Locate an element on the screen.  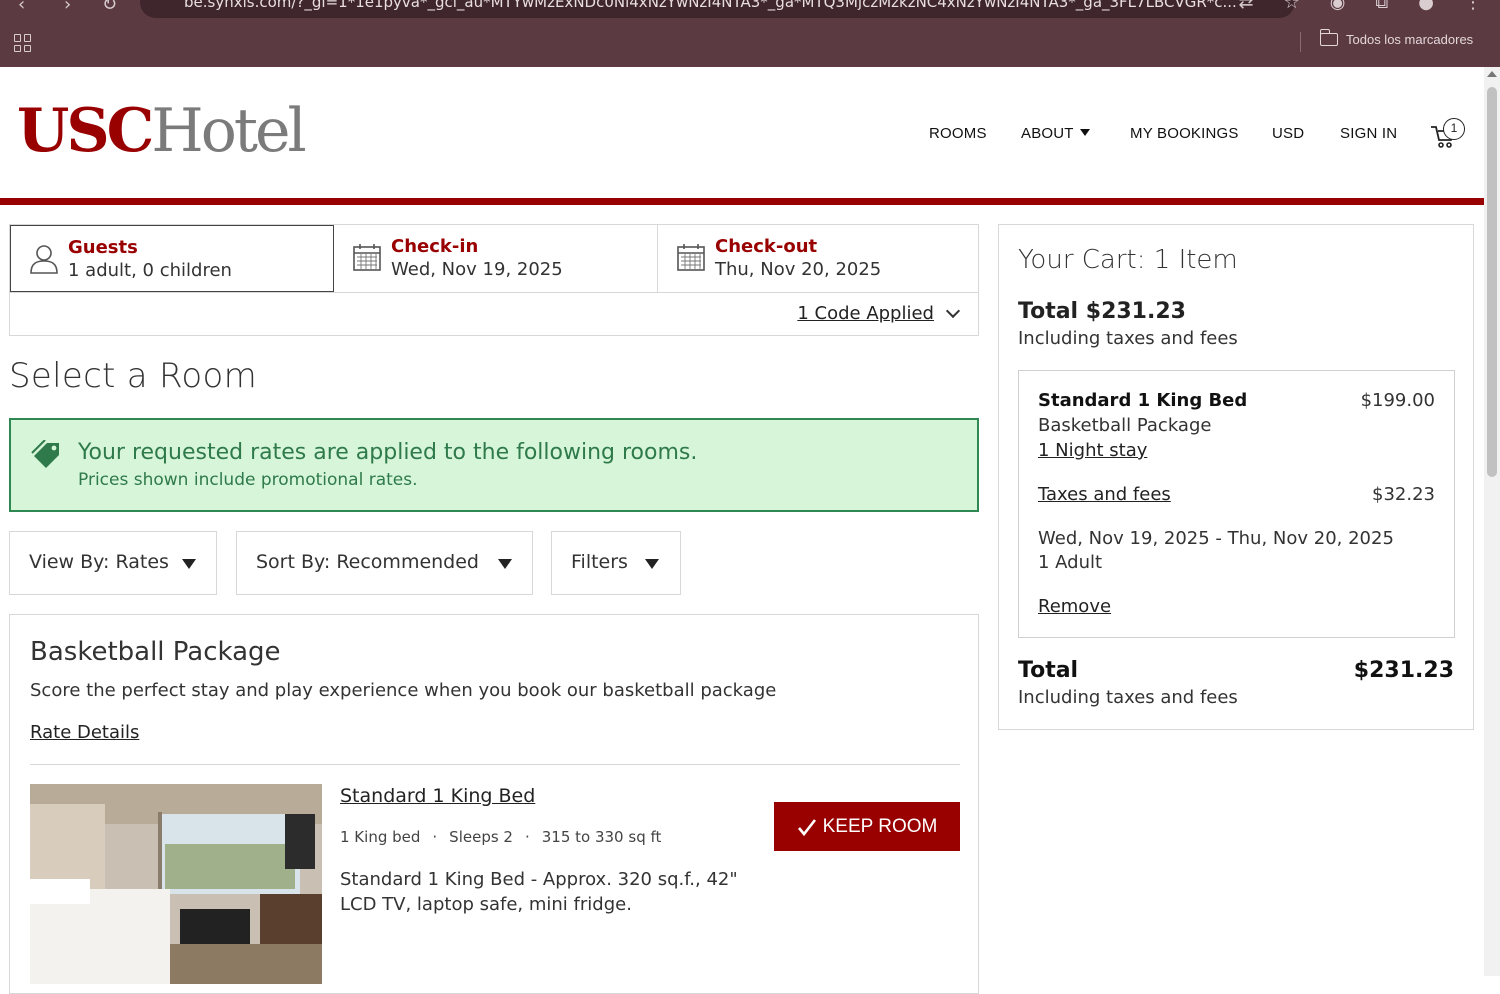
taxes-fees-value: $32.23 is located at coordinates (1403, 494).